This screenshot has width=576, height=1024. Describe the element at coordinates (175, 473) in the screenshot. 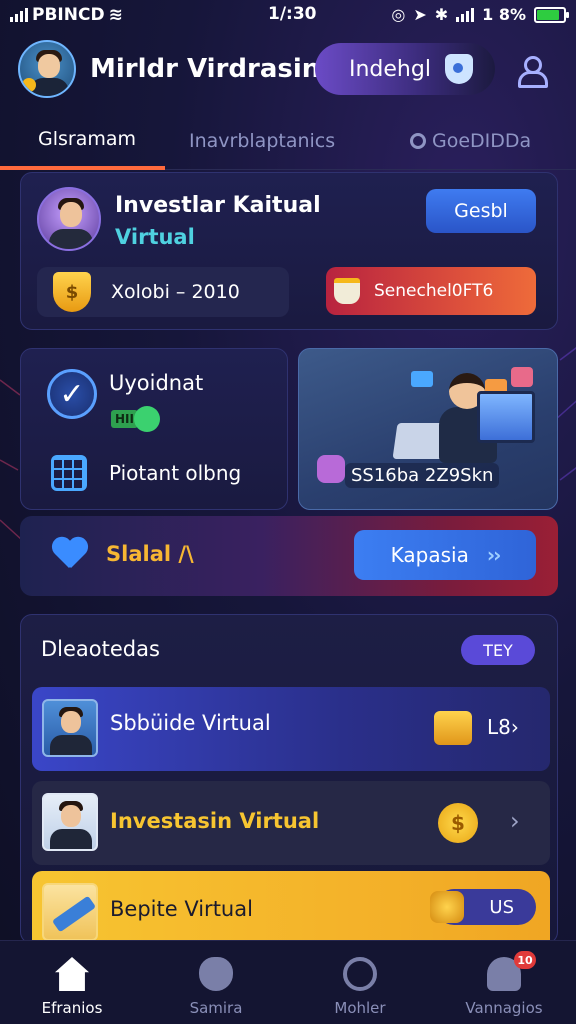

I see `feature-body: Piotant olbng` at that location.